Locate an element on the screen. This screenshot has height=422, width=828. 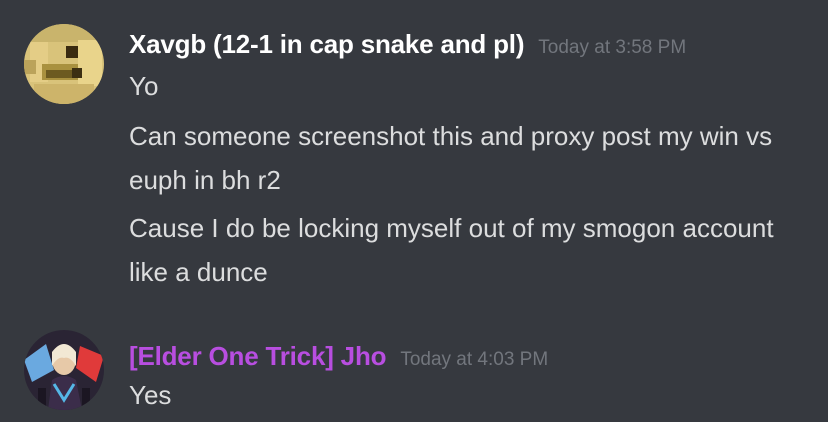
username: Xavgb (12-1 in cap snake and pl) is located at coordinates (326, 44).